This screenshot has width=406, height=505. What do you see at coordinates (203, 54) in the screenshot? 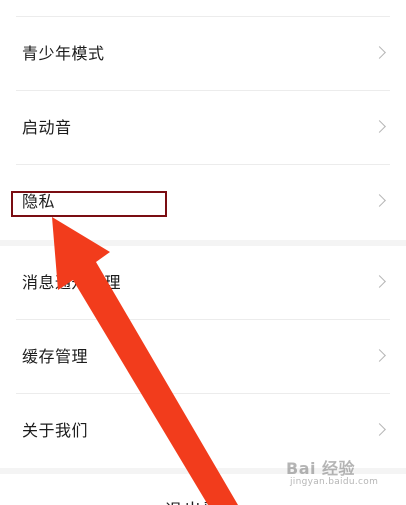
I see `settings-item-teen-mode: 青少年模式` at bounding box center [203, 54].